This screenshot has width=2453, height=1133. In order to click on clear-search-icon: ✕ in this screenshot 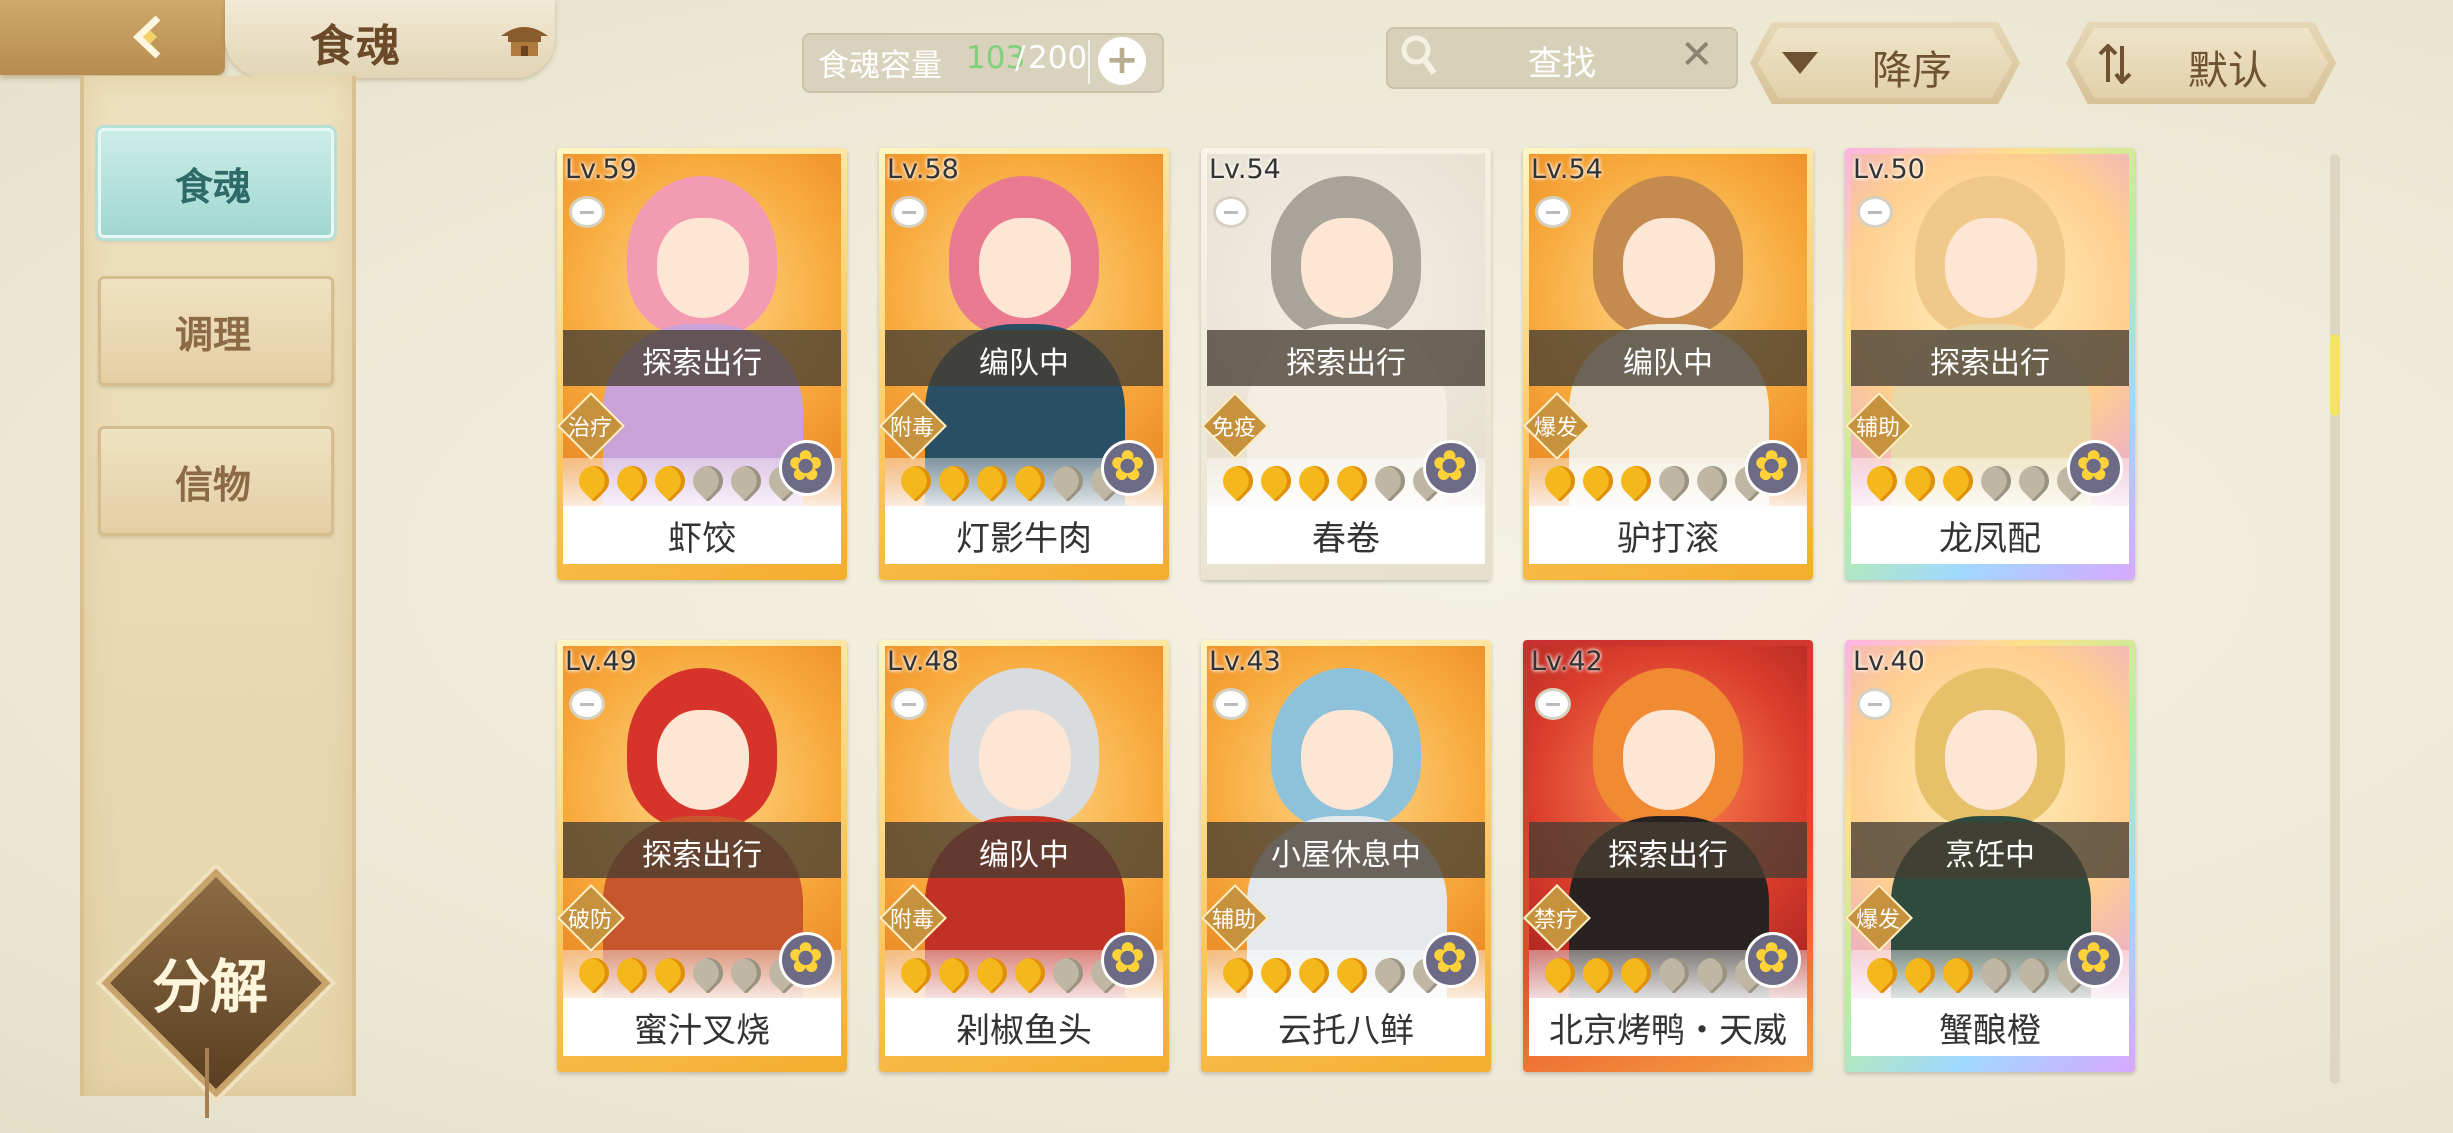, I will do `click(1697, 55)`.